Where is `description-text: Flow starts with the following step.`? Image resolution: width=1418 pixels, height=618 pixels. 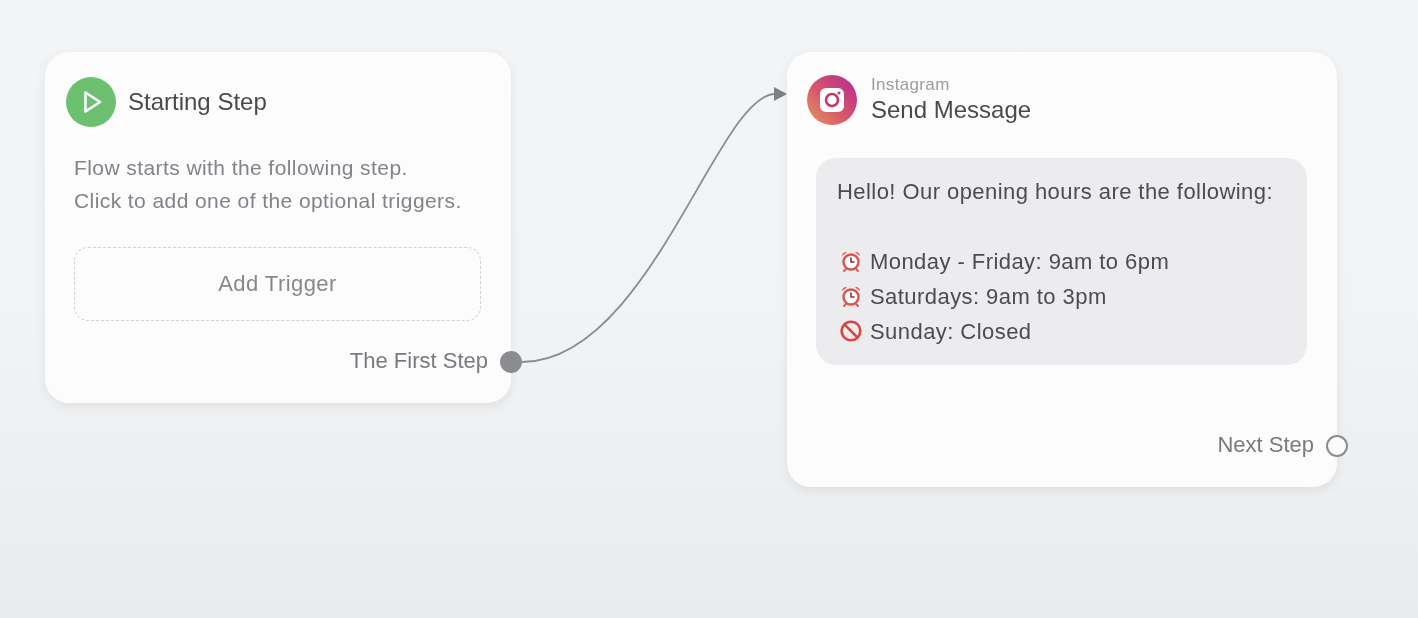 description-text: Flow starts with the following step. is located at coordinates (241, 168).